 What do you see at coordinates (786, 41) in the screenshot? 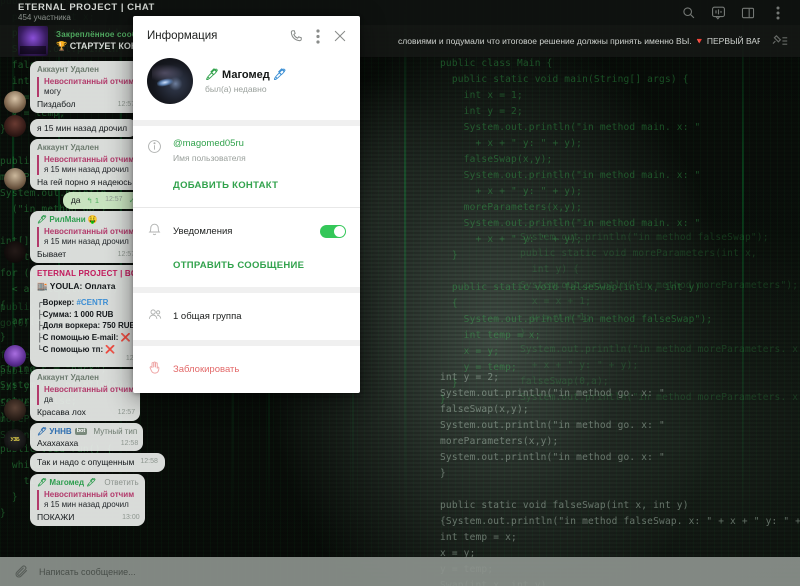
I see `pinned-messages-icon` at bounding box center [786, 41].